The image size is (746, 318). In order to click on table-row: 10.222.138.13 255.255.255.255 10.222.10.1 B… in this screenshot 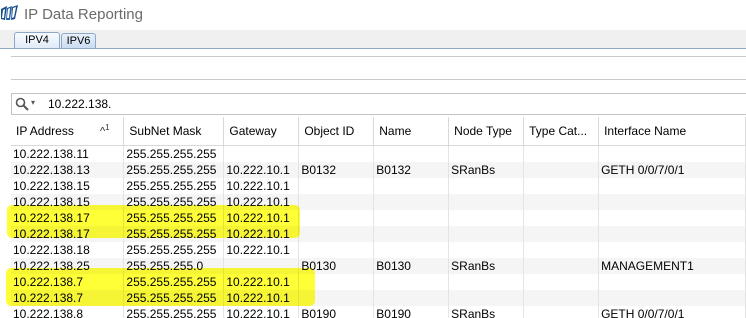, I will do `click(378, 170)`.